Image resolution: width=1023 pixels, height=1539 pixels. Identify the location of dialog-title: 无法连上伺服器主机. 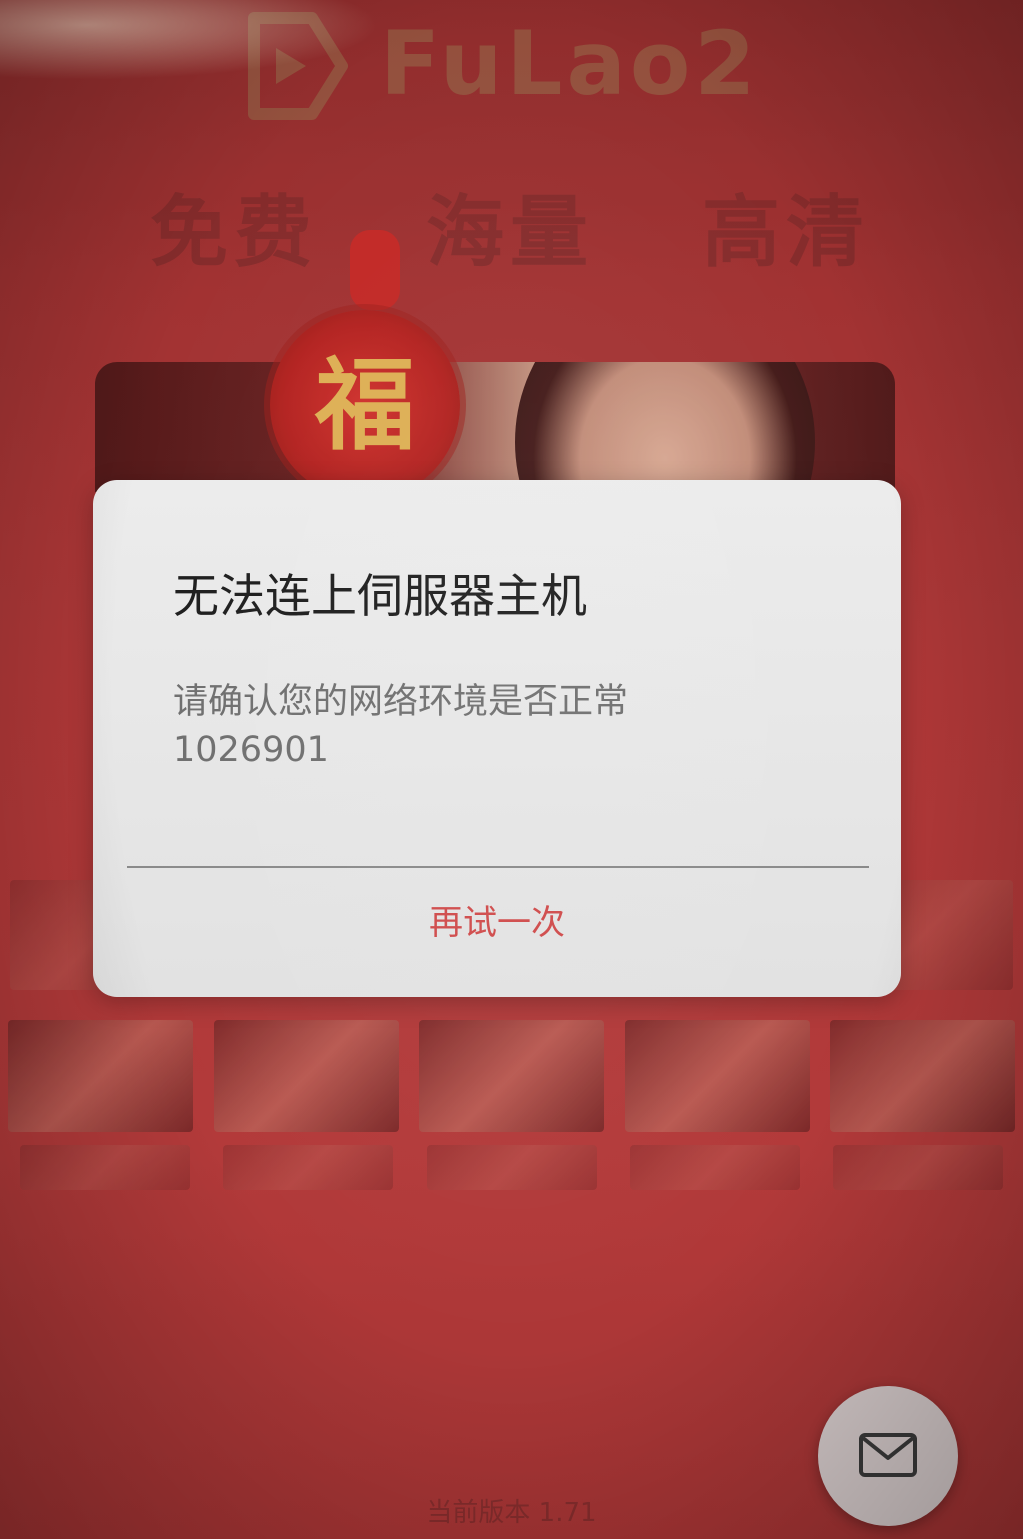
(380, 596).